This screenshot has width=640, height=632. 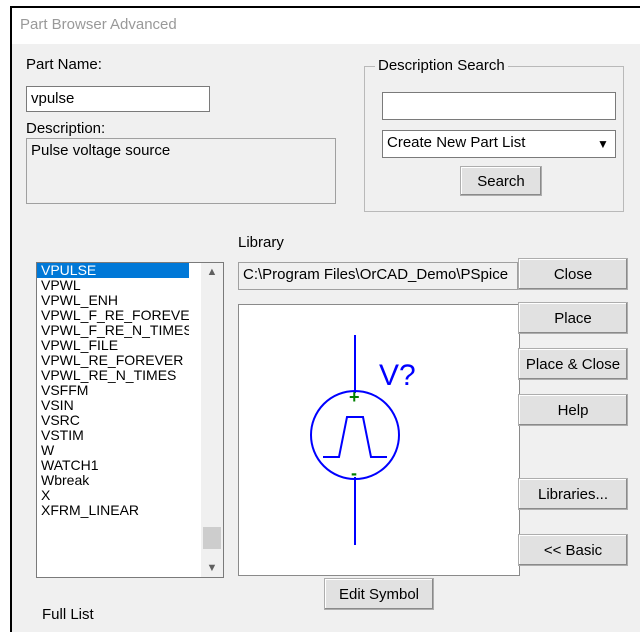 What do you see at coordinates (113, 480) in the screenshot?
I see `list-item: Wbreak` at bounding box center [113, 480].